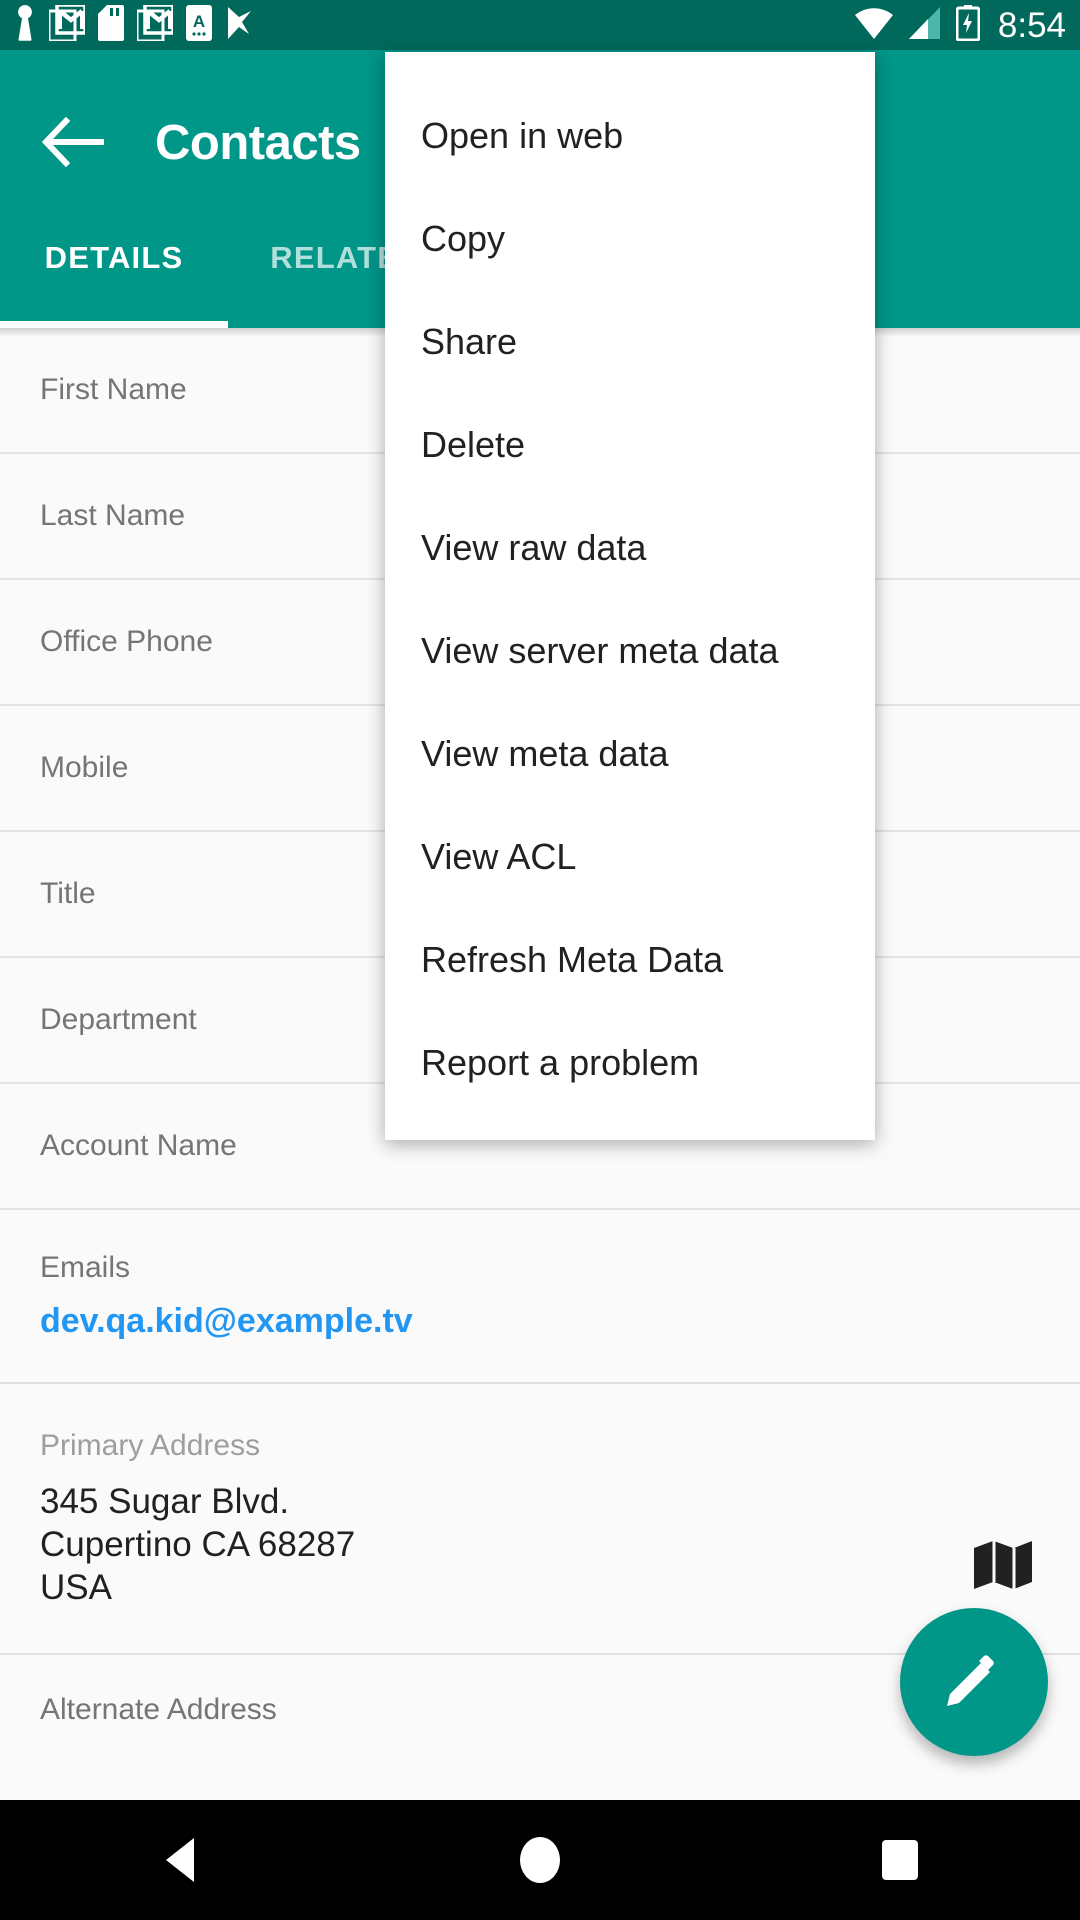 The height and width of the screenshot is (1920, 1080). Describe the element at coordinates (540, 25) in the screenshot. I see `status-bar: A 8:54` at that location.